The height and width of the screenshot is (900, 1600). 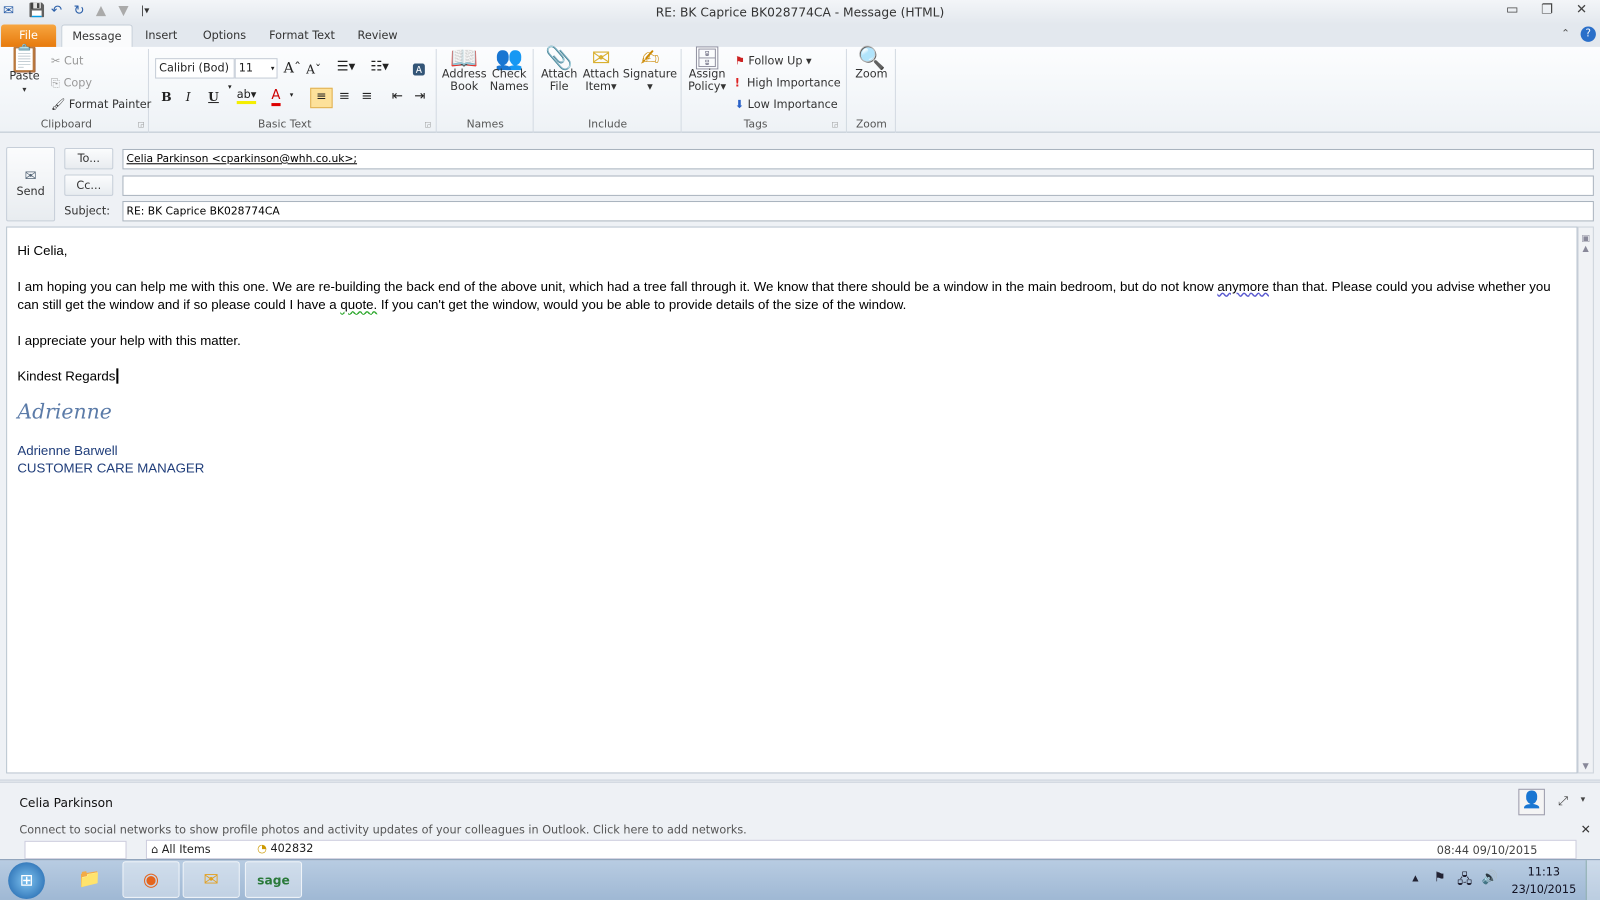 I want to click on scroll-down-icon: ▼, so click(x=1586, y=765).